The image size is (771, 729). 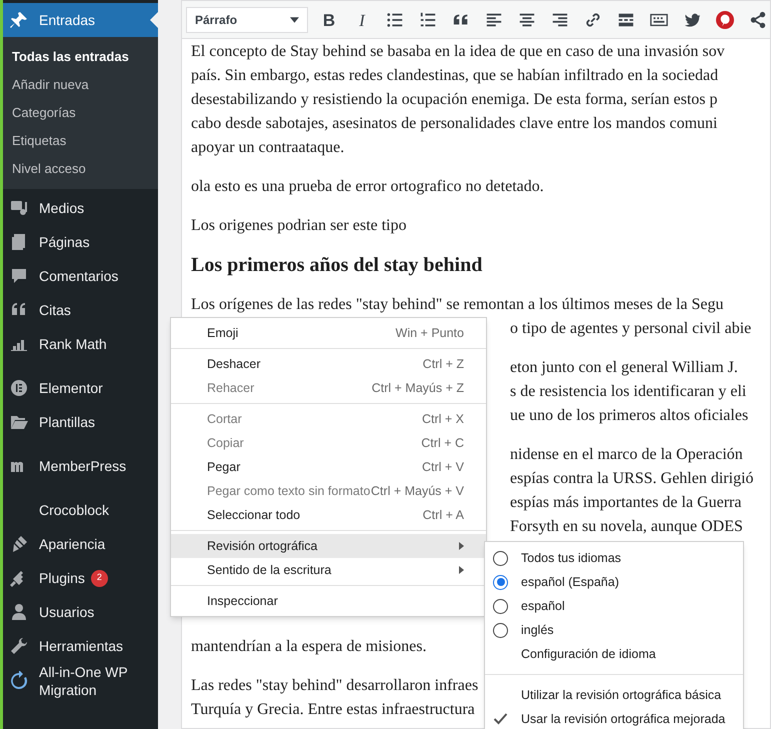 What do you see at coordinates (443, 419) in the screenshot?
I see `shortcut-label: Ctrl + X` at bounding box center [443, 419].